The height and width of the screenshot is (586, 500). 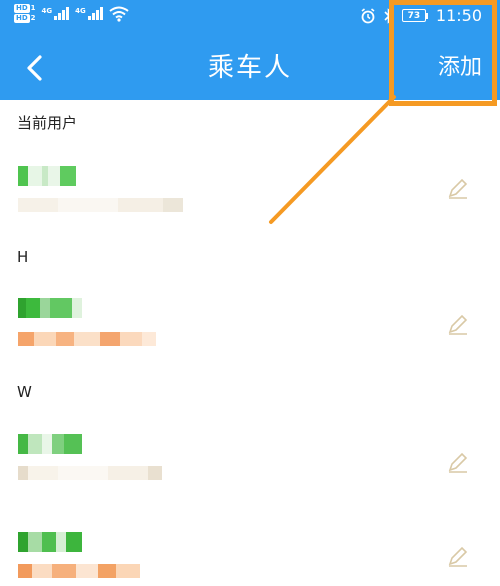 What do you see at coordinates (443, 53) in the screenshot?
I see `highlight-box` at bounding box center [443, 53].